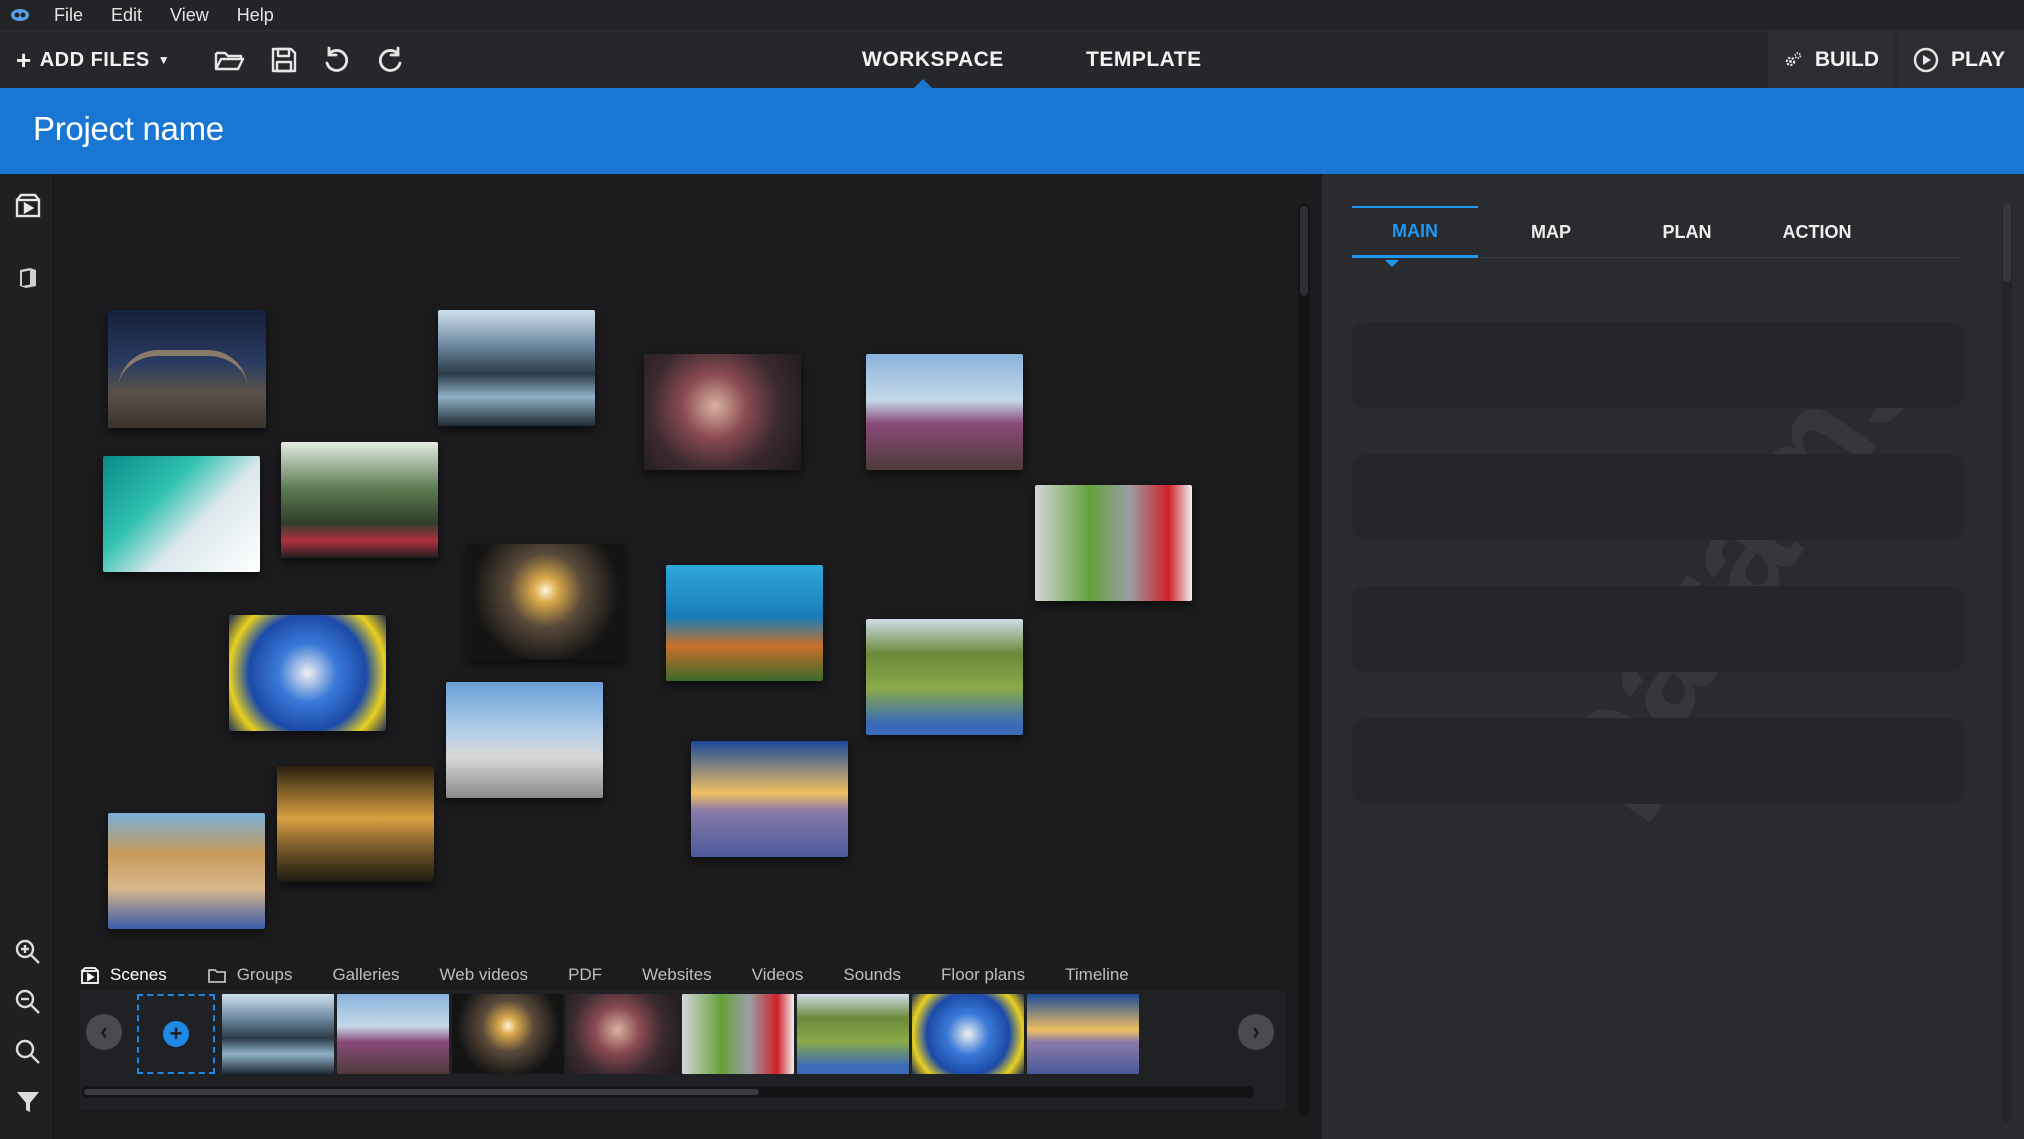 This screenshot has width=2024, height=1139. What do you see at coordinates (1793, 59) in the screenshot?
I see `gears-icon` at bounding box center [1793, 59].